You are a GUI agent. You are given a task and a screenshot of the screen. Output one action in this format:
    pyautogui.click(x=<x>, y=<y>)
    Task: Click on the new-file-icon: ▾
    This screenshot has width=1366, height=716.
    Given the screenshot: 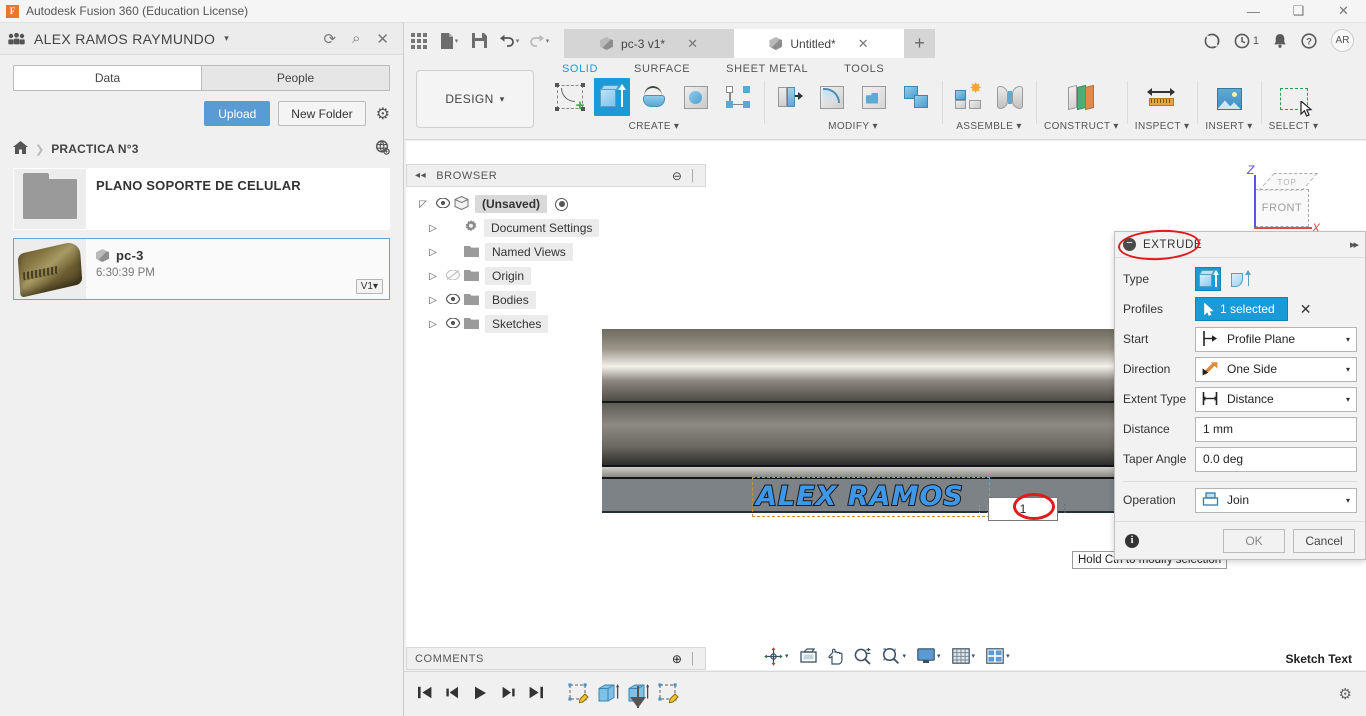 What is the action you would take?
    pyautogui.click(x=449, y=41)
    